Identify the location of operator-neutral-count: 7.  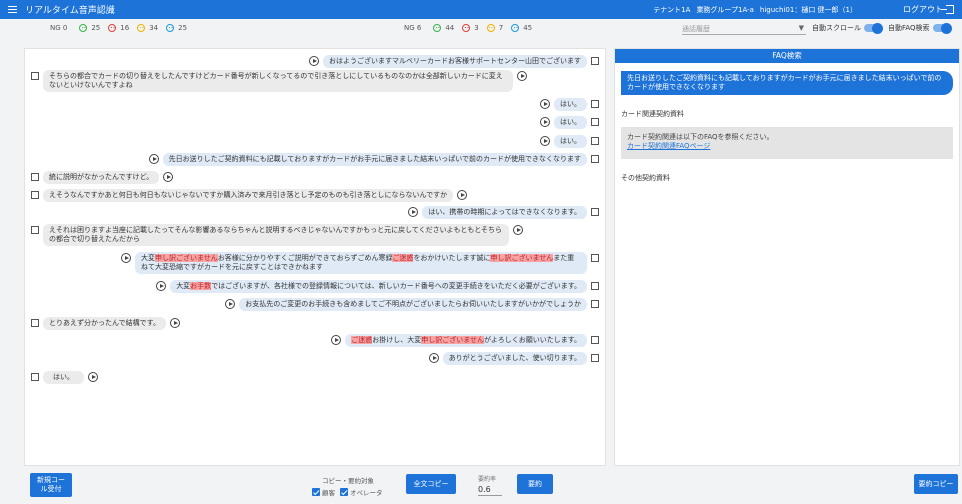
(501, 28).